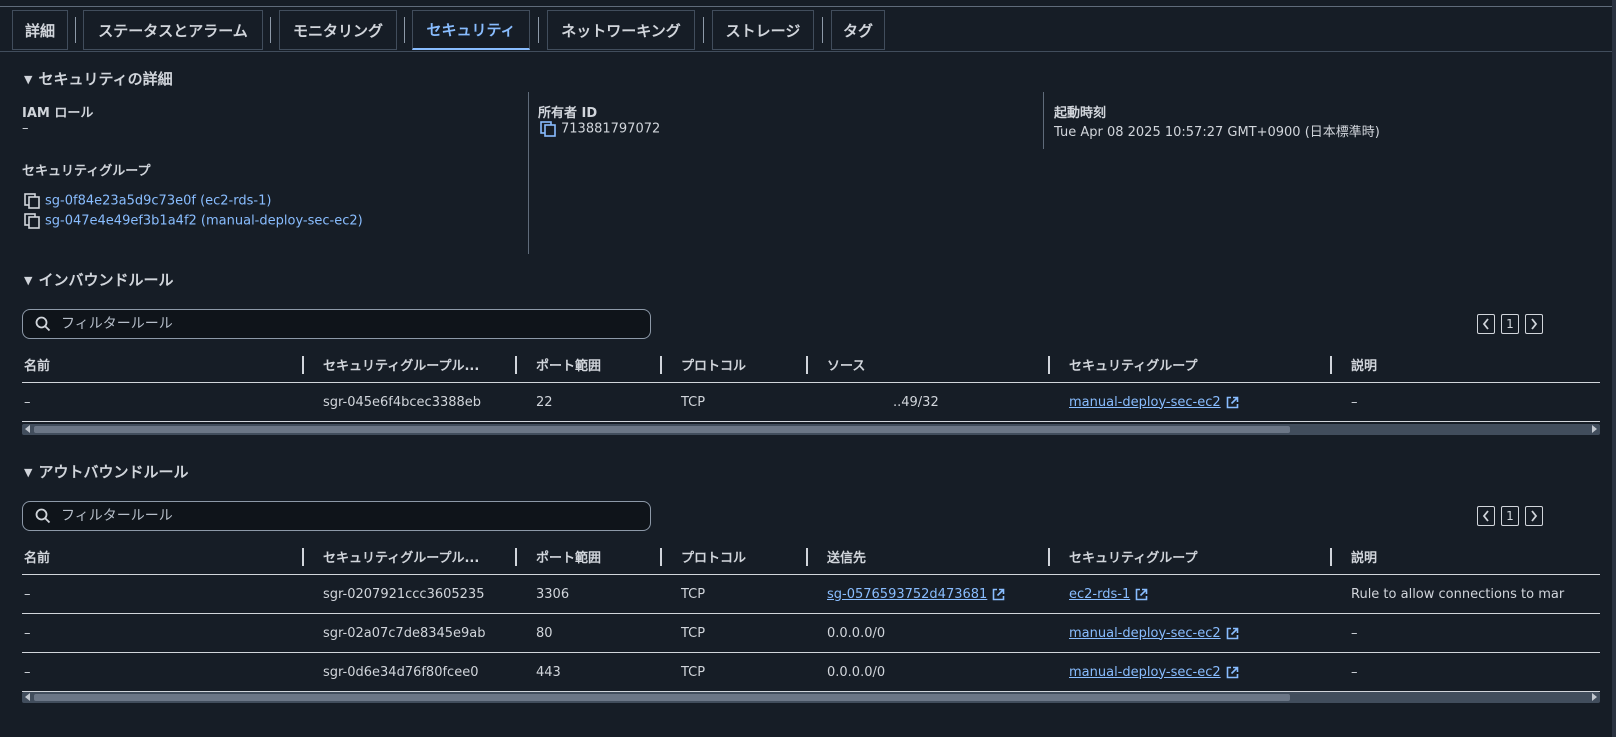 The width and height of the screenshot is (1616, 737). I want to click on cell-rule-id: sgr-02a07c7de8345e9ab, so click(404, 633).